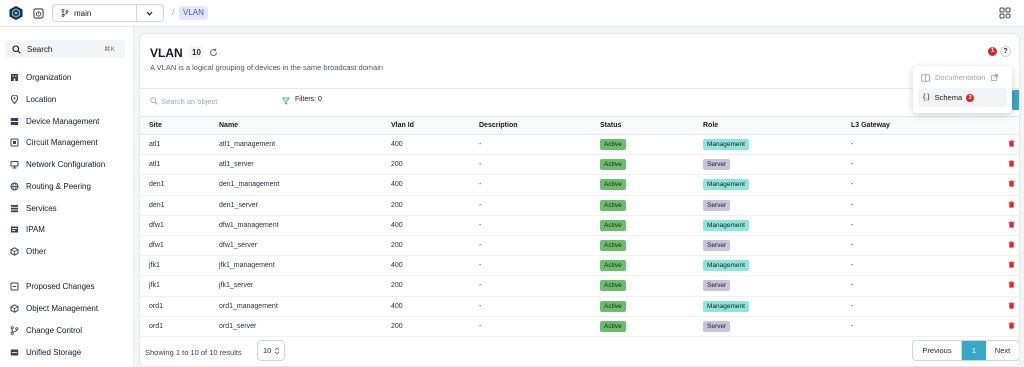 Image resolution: width=1024 pixels, height=367 pixels. I want to click on name-cell: jfk1_management, so click(247, 266).